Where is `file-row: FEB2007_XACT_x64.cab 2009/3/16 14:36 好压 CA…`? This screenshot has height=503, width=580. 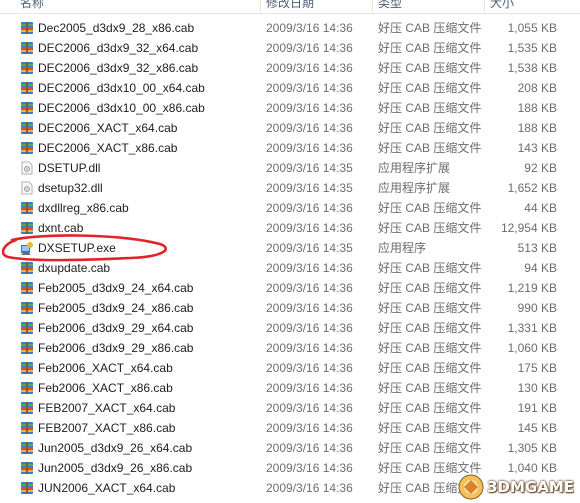 file-row: FEB2007_XACT_x64.cab 2009/3/16 14:36 好压 CA… is located at coordinates (290, 408).